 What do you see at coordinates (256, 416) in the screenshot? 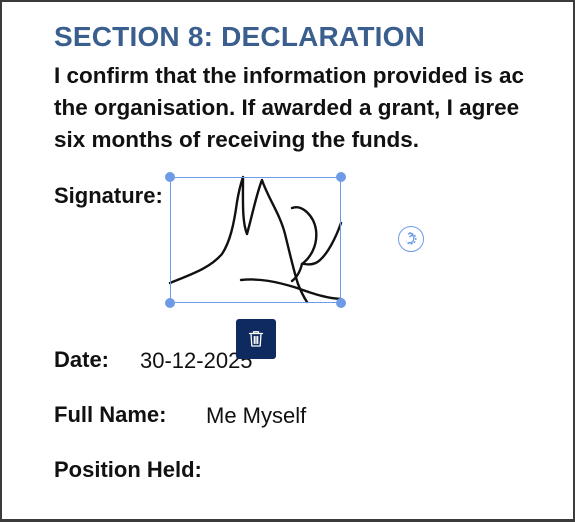
I see `full-name-value: Me Myself` at bounding box center [256, 416].